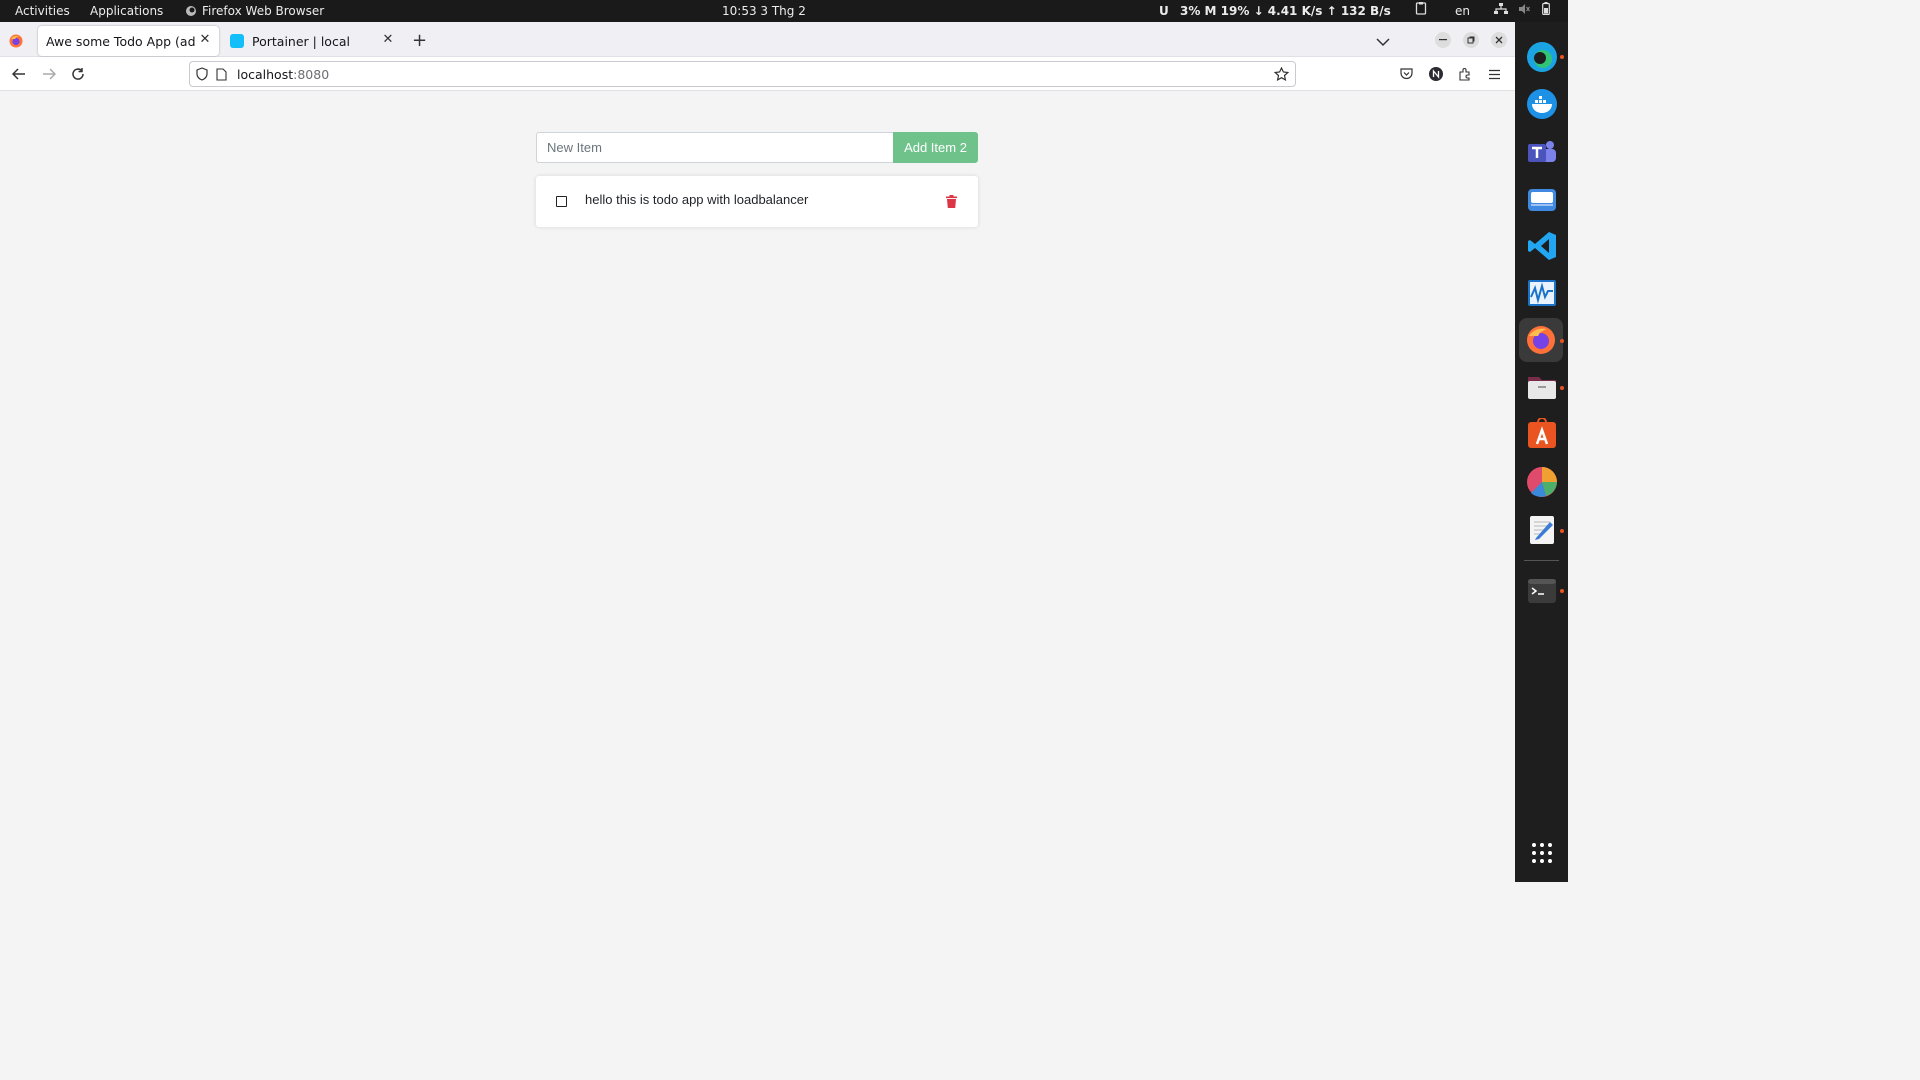  What do you see at coordinates (953, 201) in the screenshot?
I see `delete-trash-icon` at bounding box center [953, 201].